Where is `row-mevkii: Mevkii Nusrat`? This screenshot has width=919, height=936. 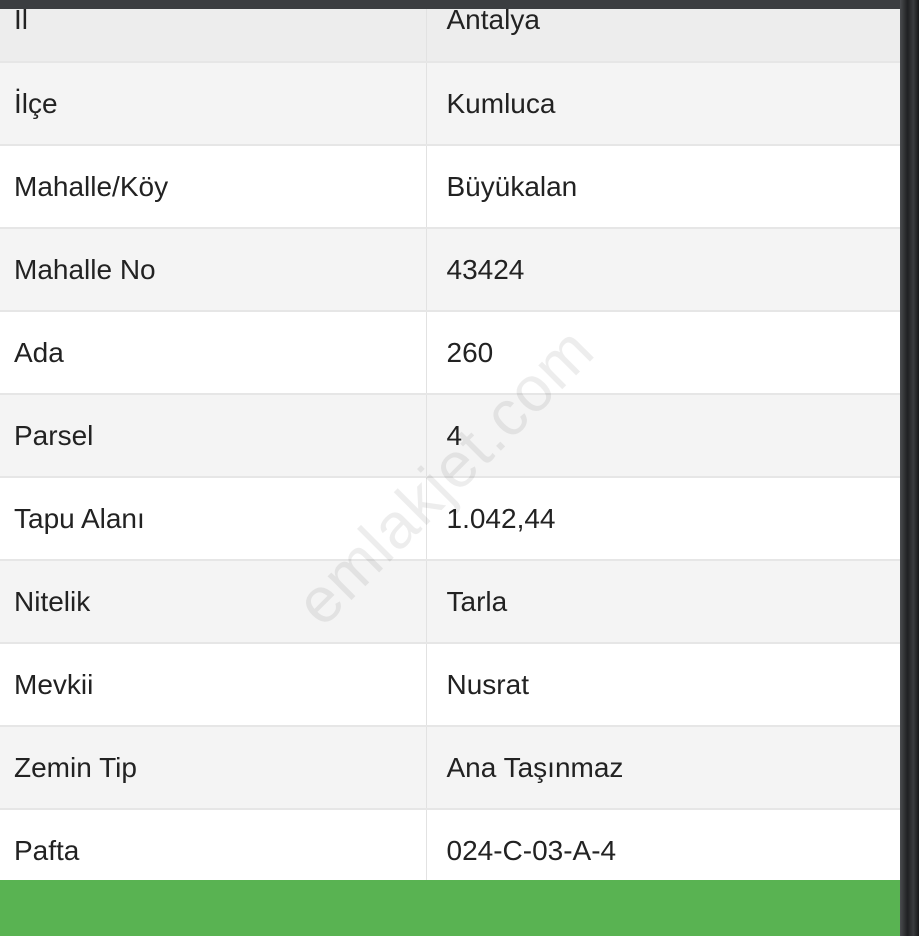 row-mevkii: Mevkii Nusrat is located at coordinates (450, 685).